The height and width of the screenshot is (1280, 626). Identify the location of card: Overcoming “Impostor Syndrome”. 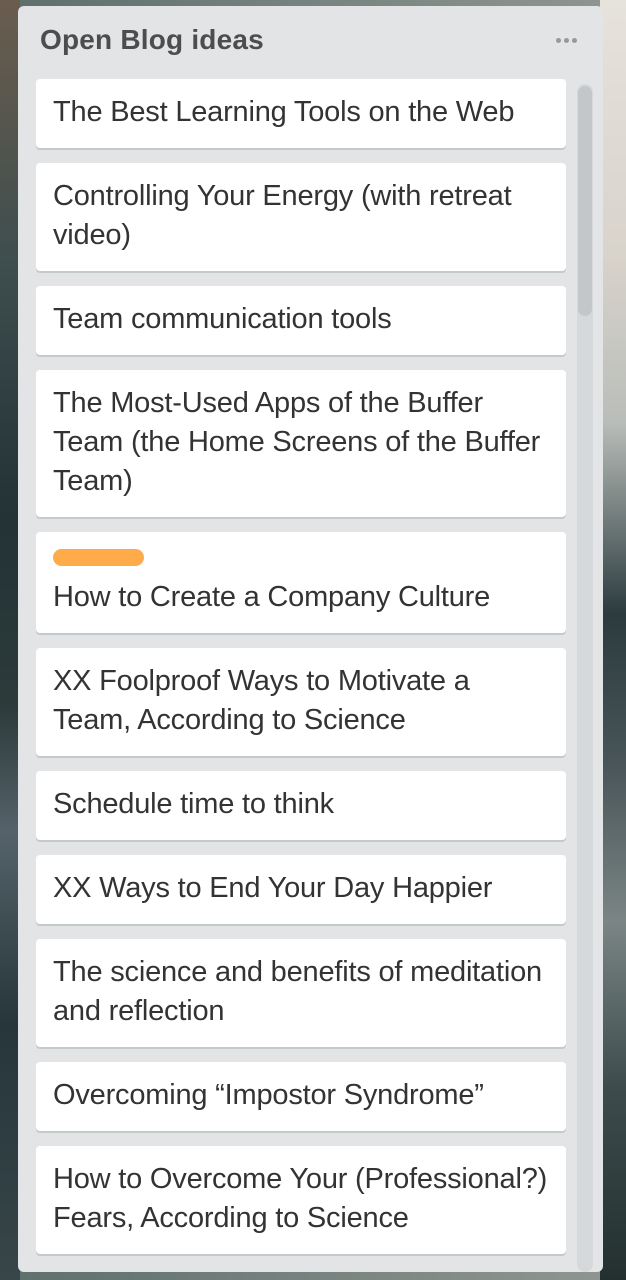
(301, 1096).